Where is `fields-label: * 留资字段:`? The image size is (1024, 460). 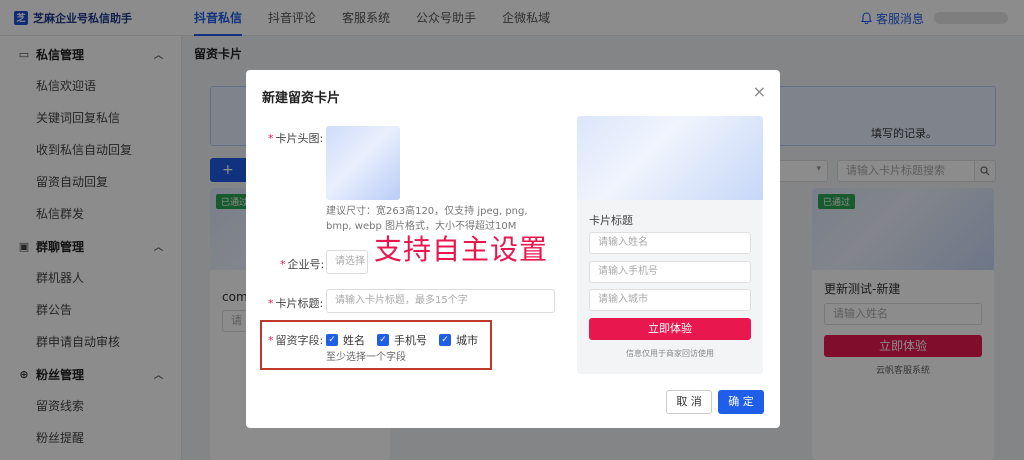 fields-label: * 留资字段: is located at coordinates (296, 340).